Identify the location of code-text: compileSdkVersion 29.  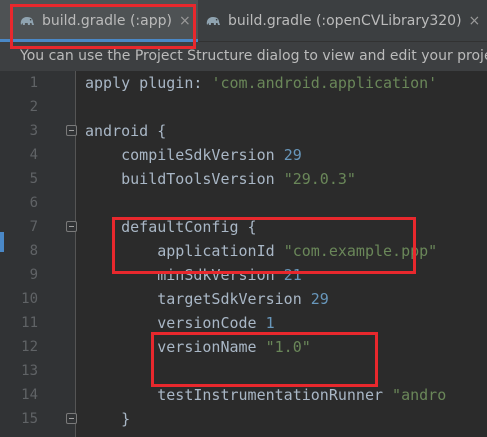
(193, 155).